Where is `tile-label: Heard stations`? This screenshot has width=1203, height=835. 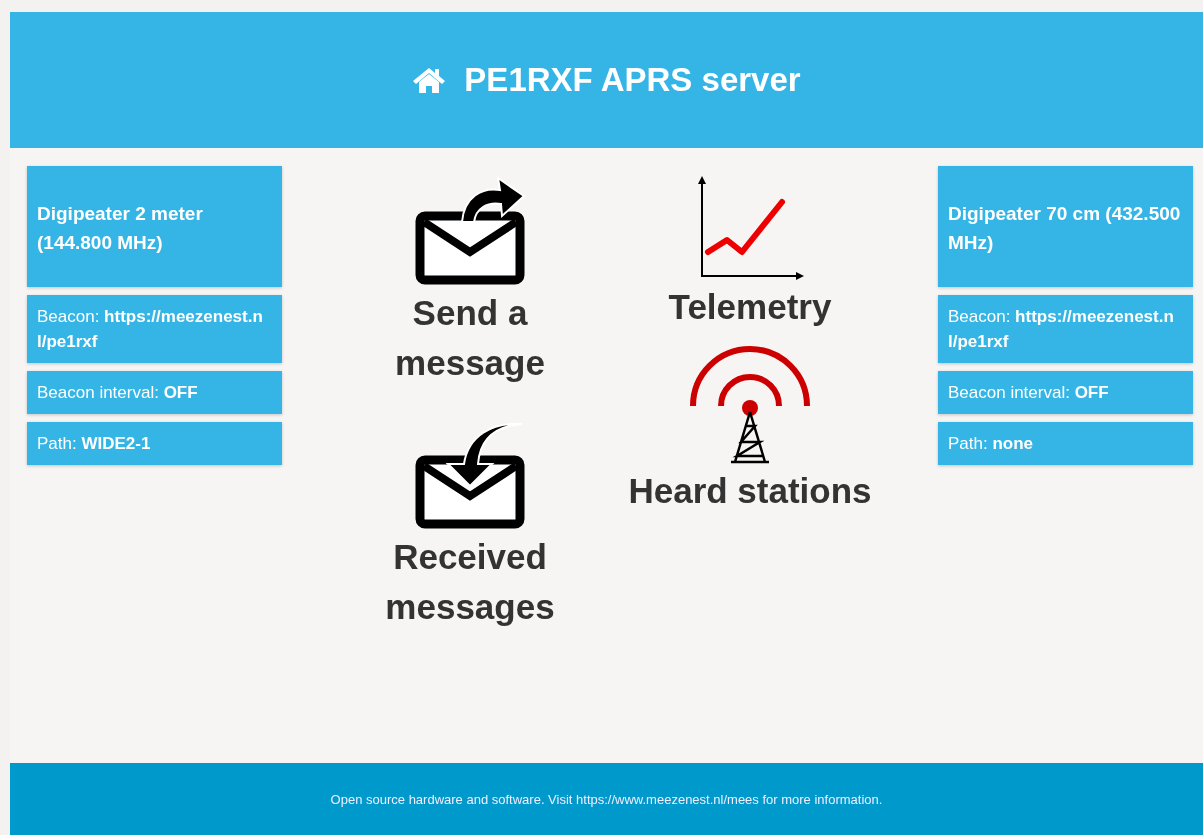 tile-label: Heard stations is located at coordinates (750, 491).